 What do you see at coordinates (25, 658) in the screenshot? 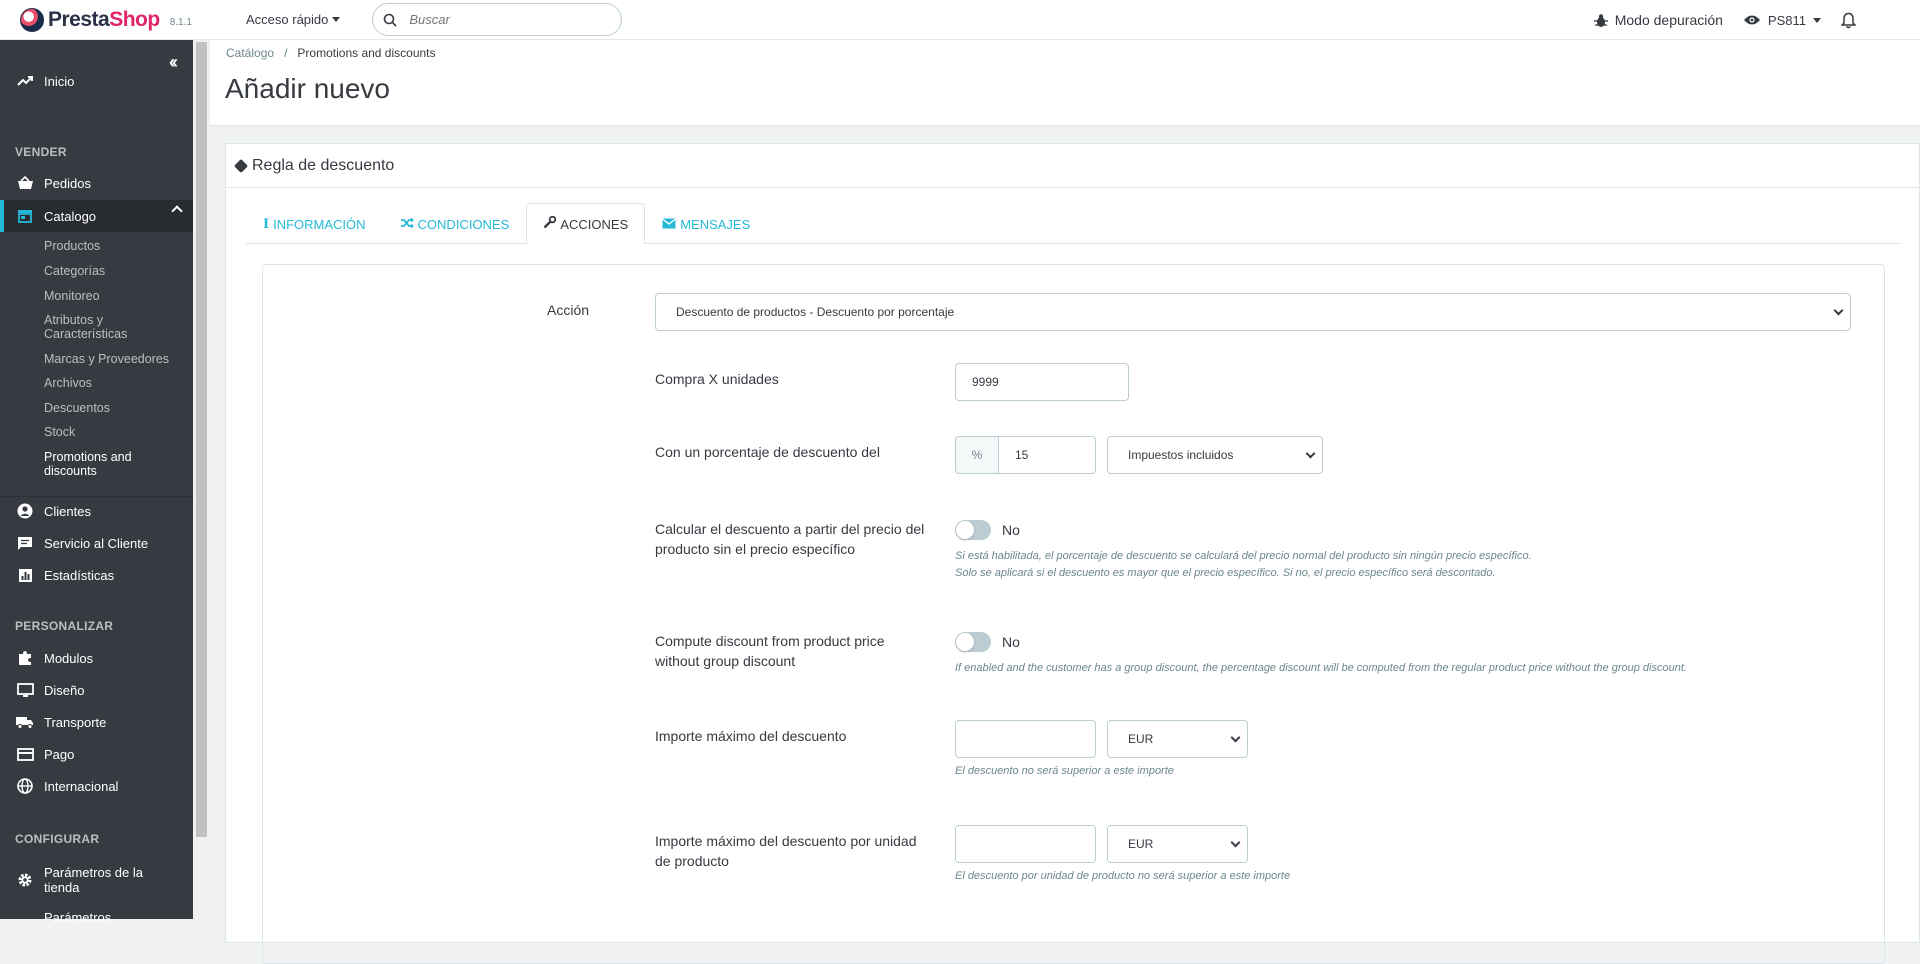
I see `puzzle-icon` at bounding box center [25, 658].